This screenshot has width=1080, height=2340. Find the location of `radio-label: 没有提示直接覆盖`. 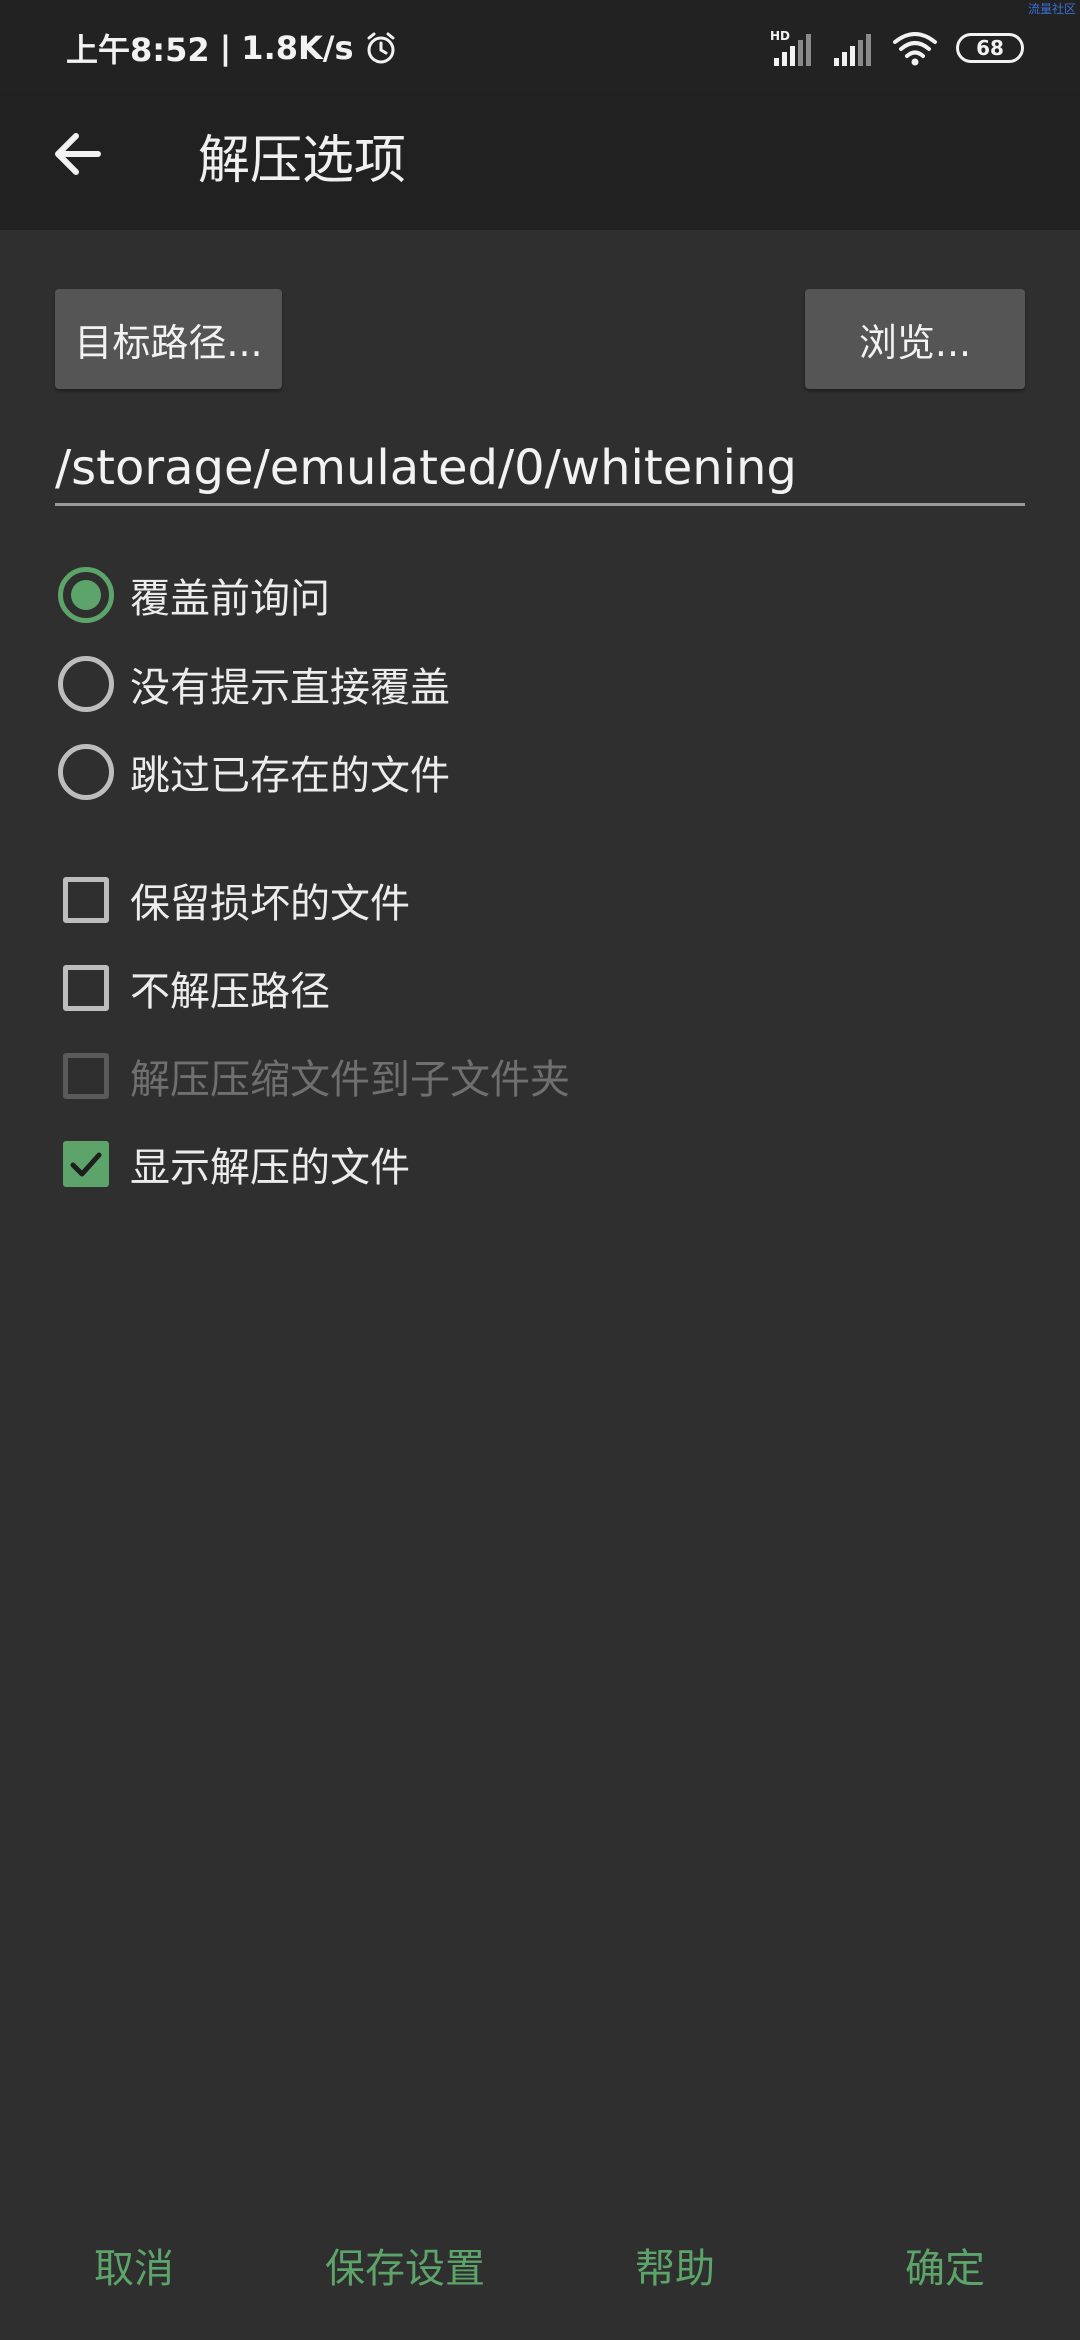

radio-label: 没有提示直接覆盖 is located at coordinates (290, 688).